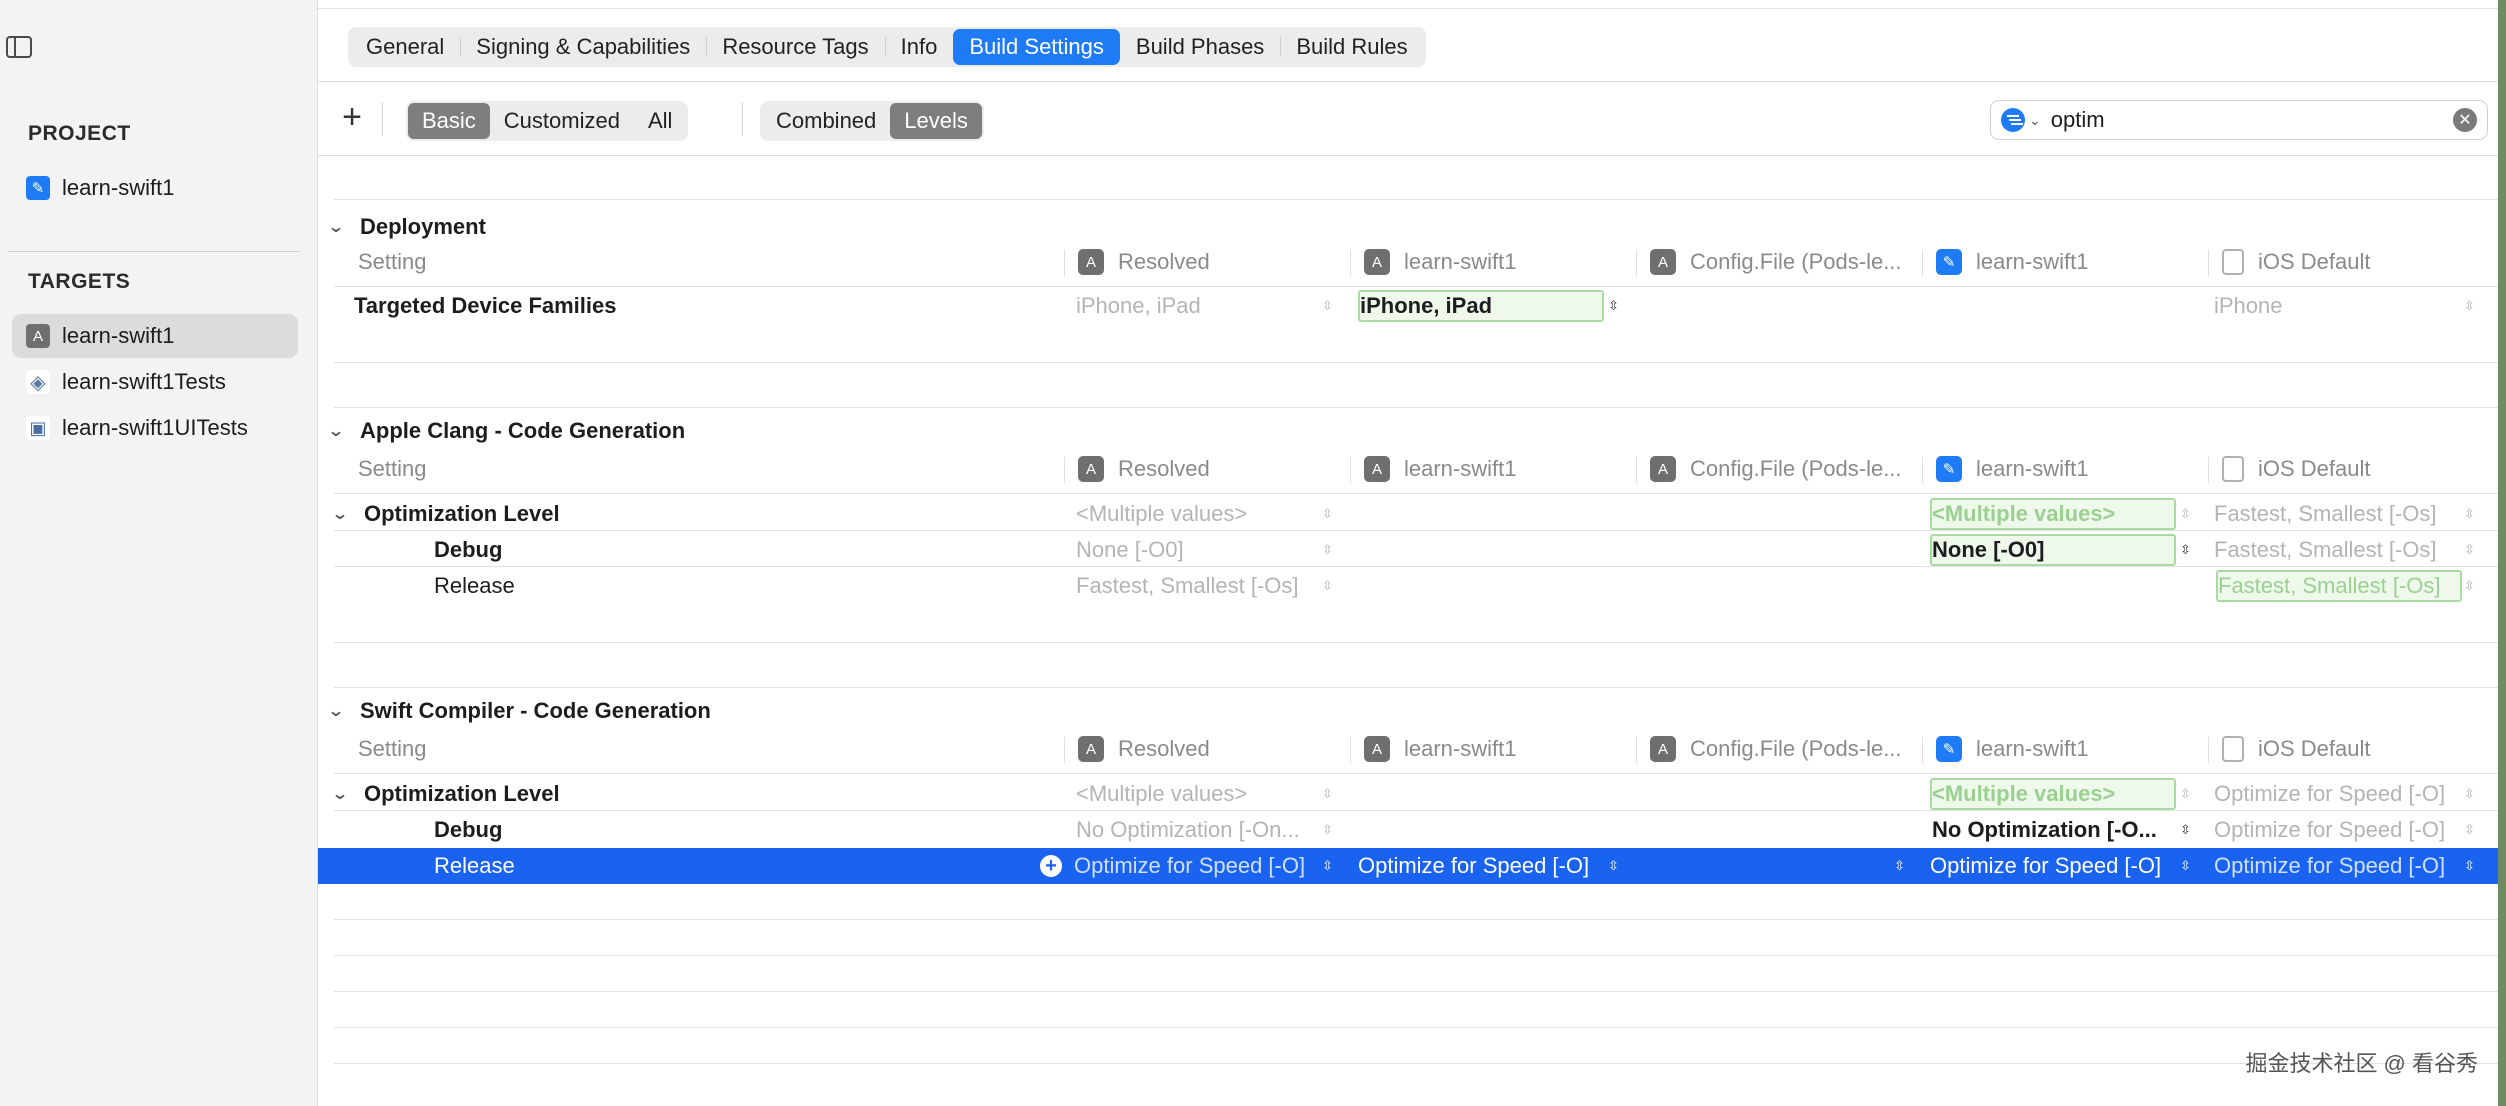 This screenshot has height=1106, width=2506. Describe the element at coordinates (38, 428) in the screenshot. I see `ui-test-icon: ▣` at that location.